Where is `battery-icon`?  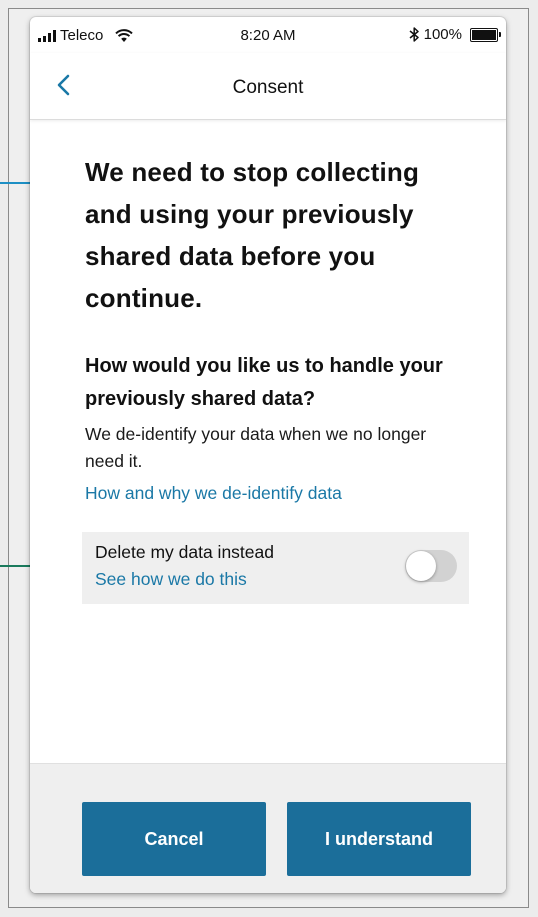
battery-icon is located at coordinates (485, 34).